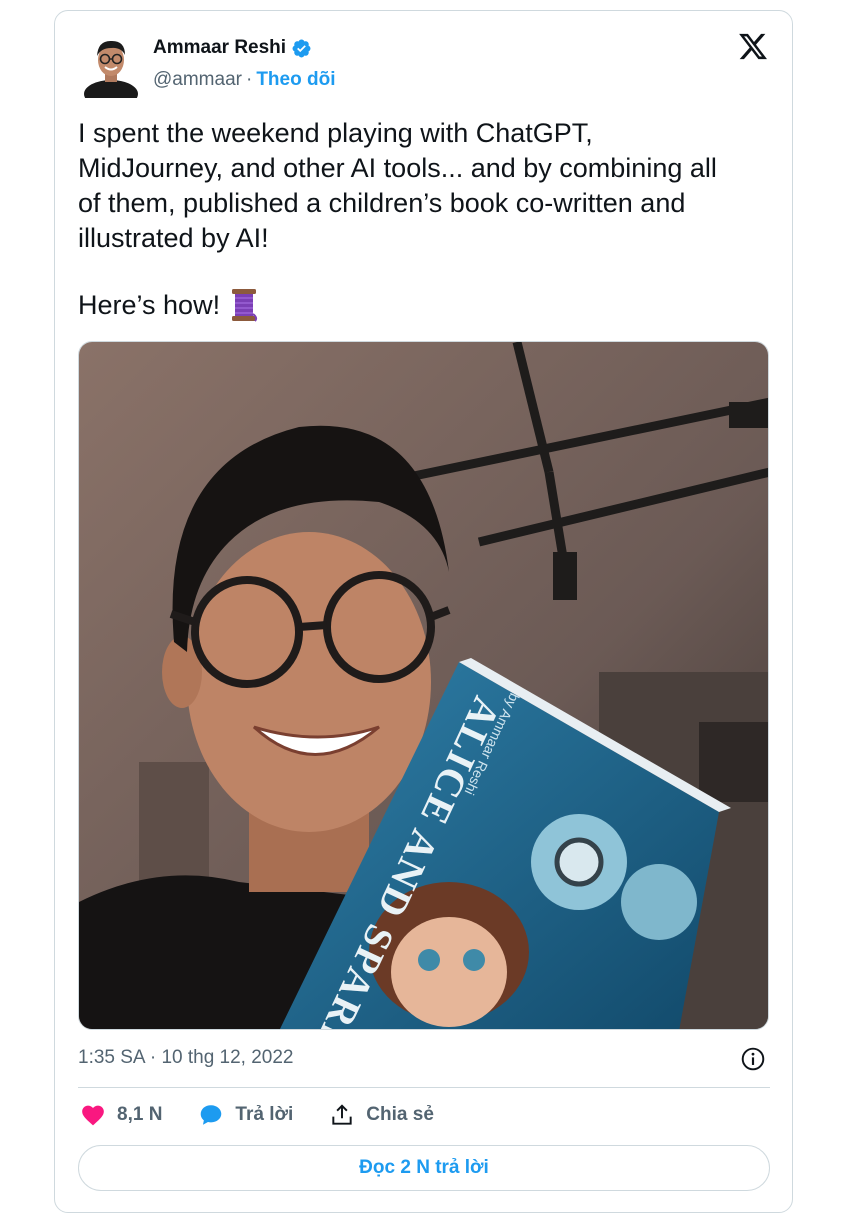 This screenshot has width=850, height=1220. What do you see at coordinates (753, 46) in the screenshot?
I see `x-logo-icon` at bounding box center [753, 46].